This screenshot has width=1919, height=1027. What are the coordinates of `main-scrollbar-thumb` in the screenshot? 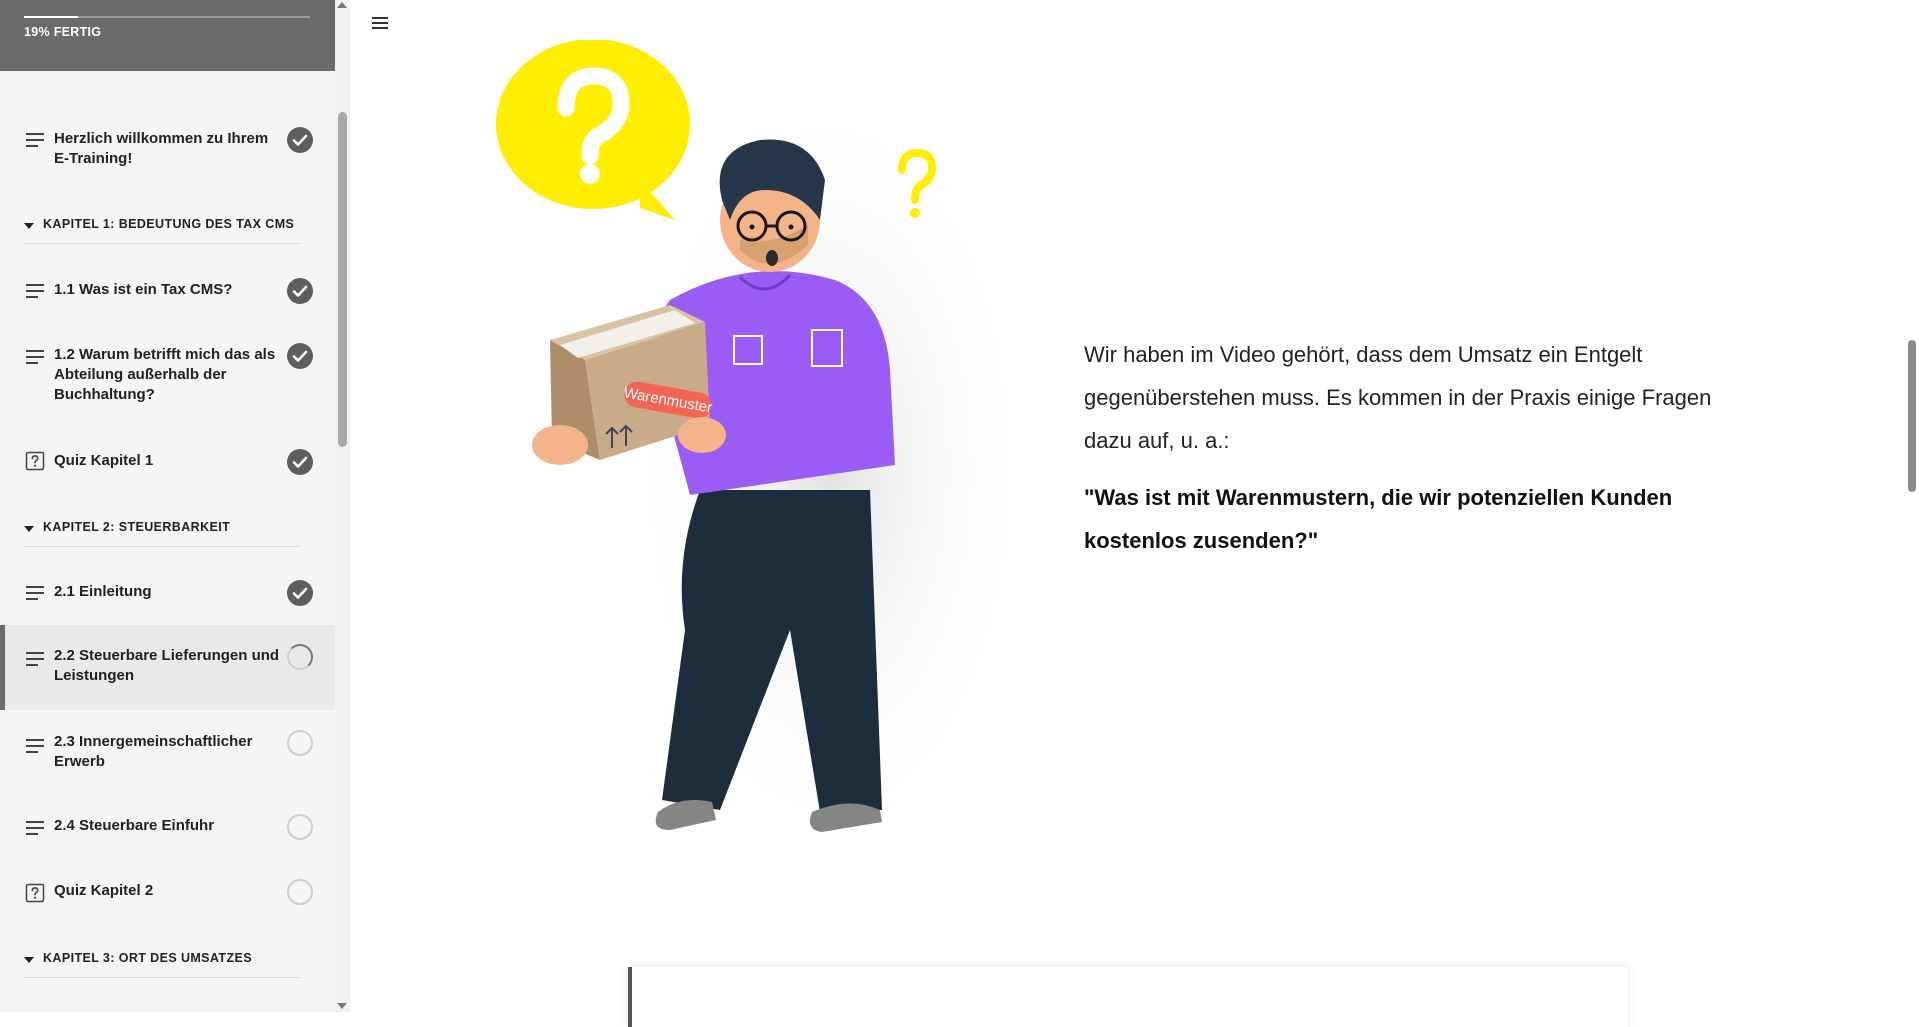 It's located at (1912, 416).